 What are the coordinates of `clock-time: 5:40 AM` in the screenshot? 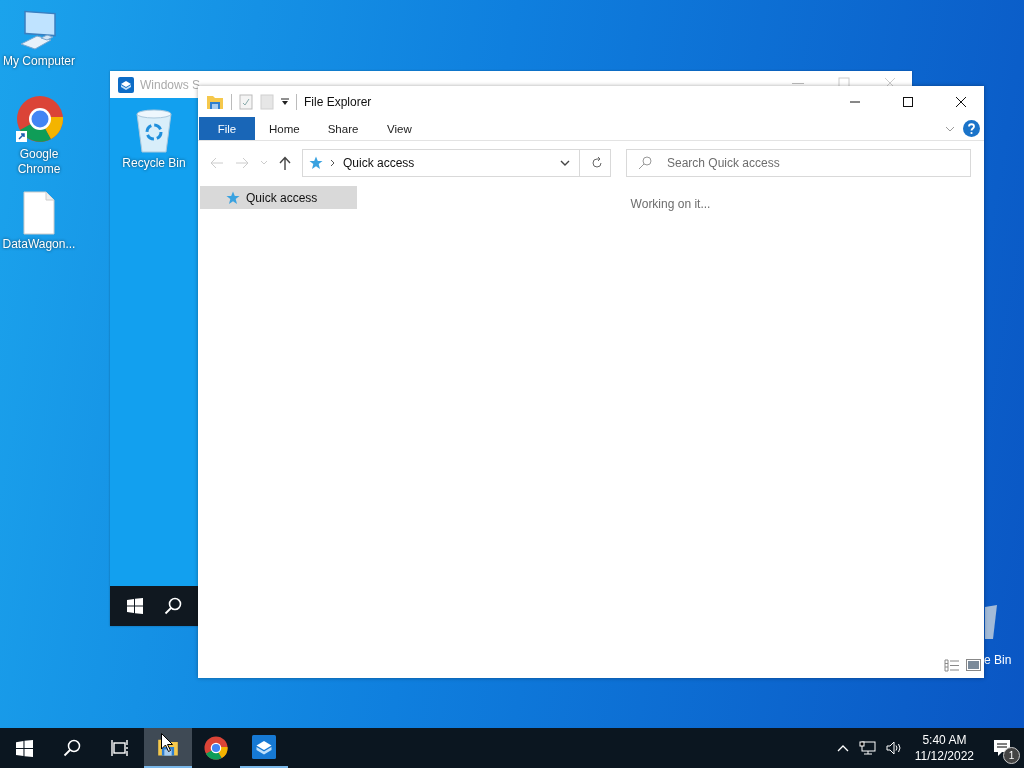 It's located at (944, 740).